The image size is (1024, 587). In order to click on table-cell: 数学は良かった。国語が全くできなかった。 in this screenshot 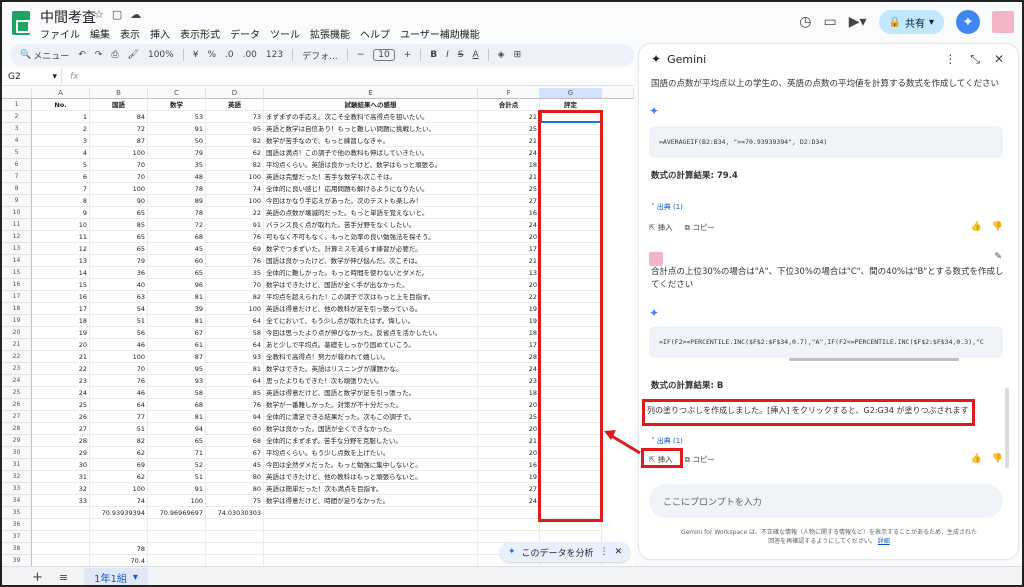, I will do `click(371, 429)`.